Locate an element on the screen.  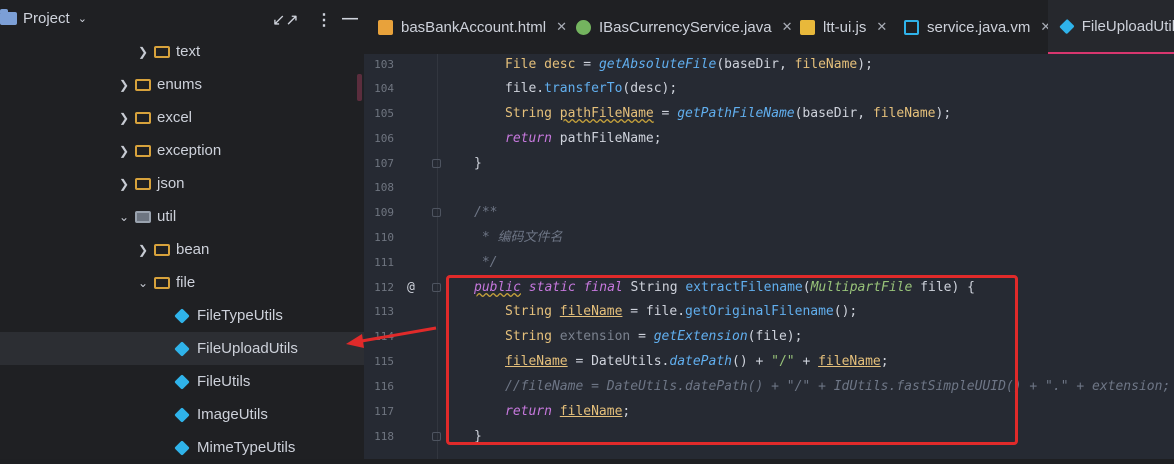
tab-service-java-vm: service.java.vm ✕ is located at coordinates (977, 27).